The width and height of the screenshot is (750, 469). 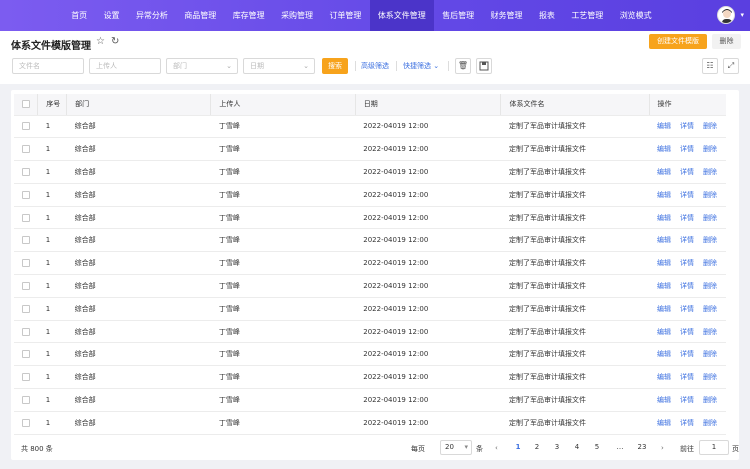 What do you see at coordinates (115, 41) in the screenshot?
I see `refresh-icon: ↻` at bounding box center [115, 41].